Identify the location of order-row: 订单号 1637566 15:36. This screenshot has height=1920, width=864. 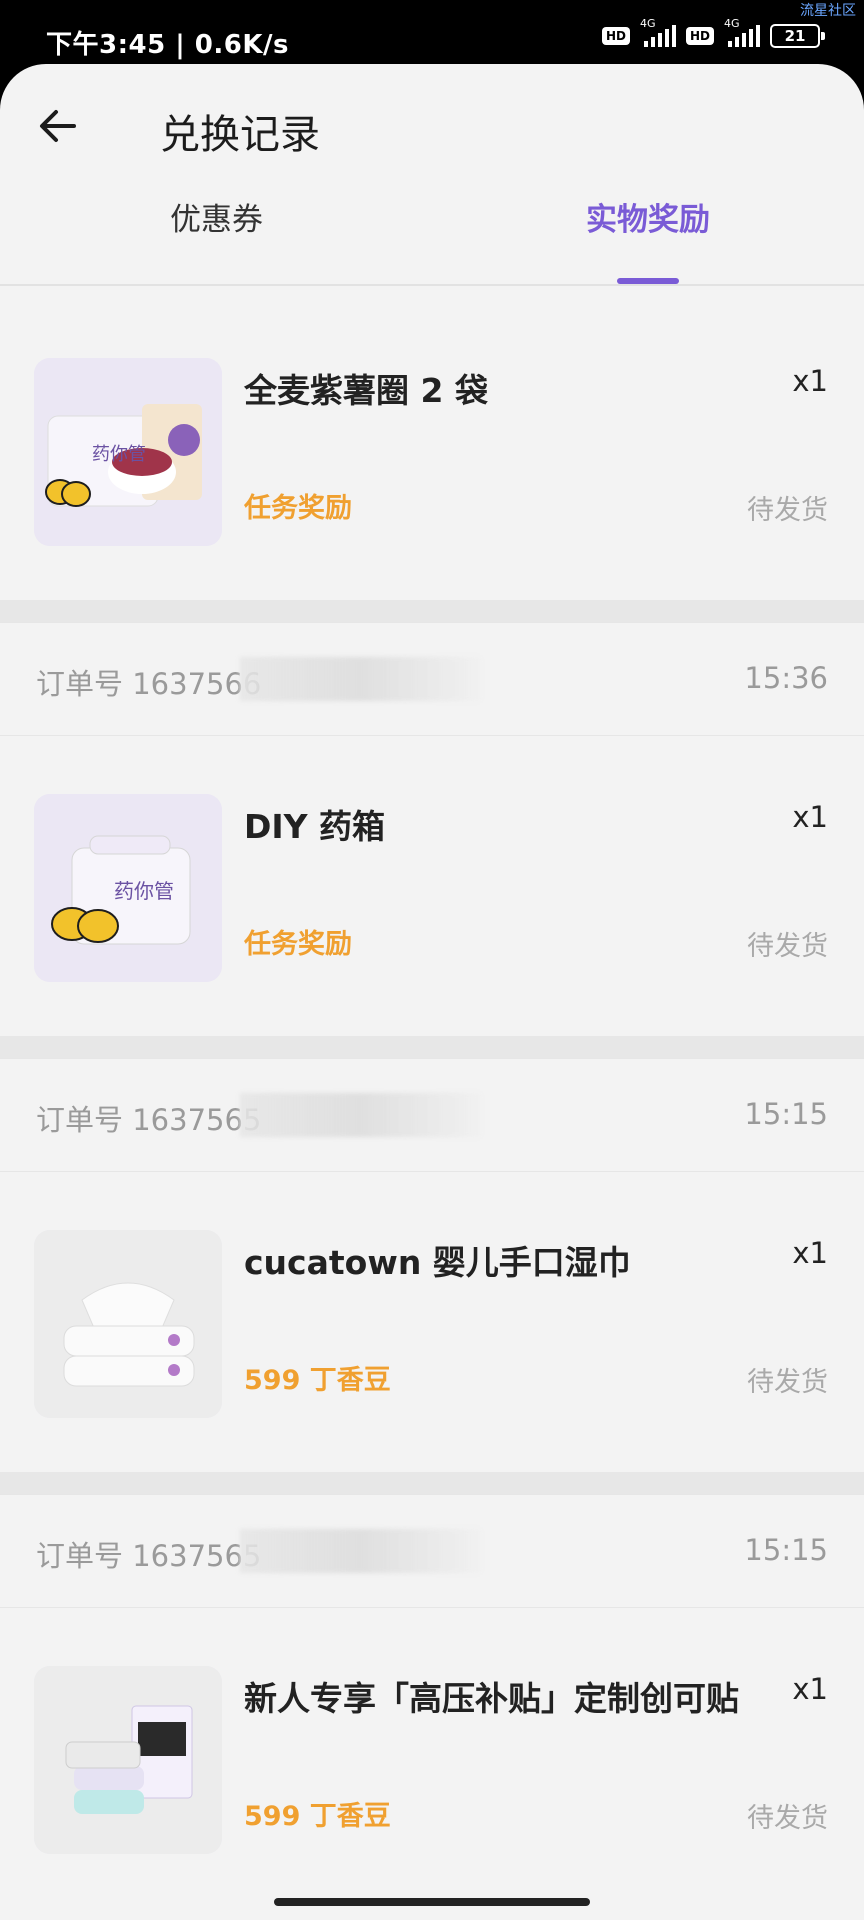
(432, 679).